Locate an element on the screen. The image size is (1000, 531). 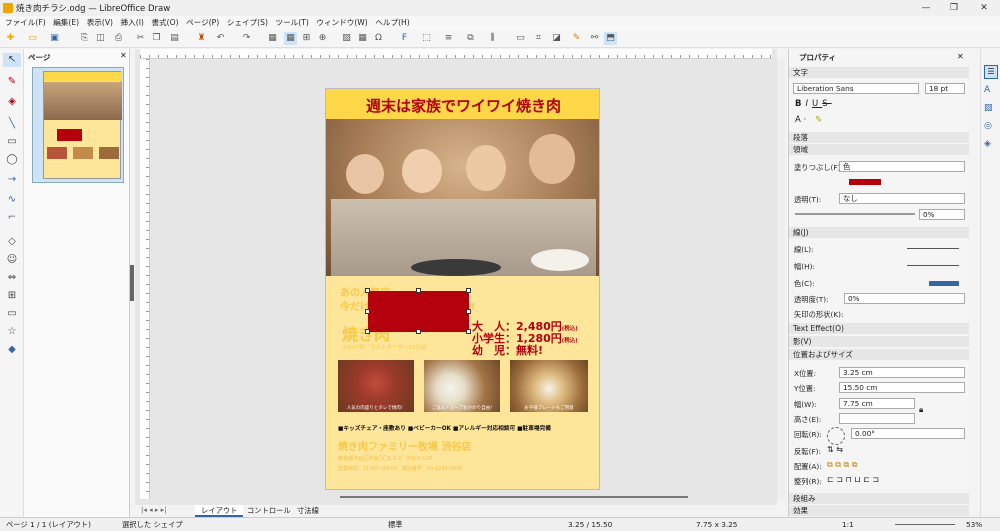
line-transparency-field: 0% is located at coordinates (904, 298).